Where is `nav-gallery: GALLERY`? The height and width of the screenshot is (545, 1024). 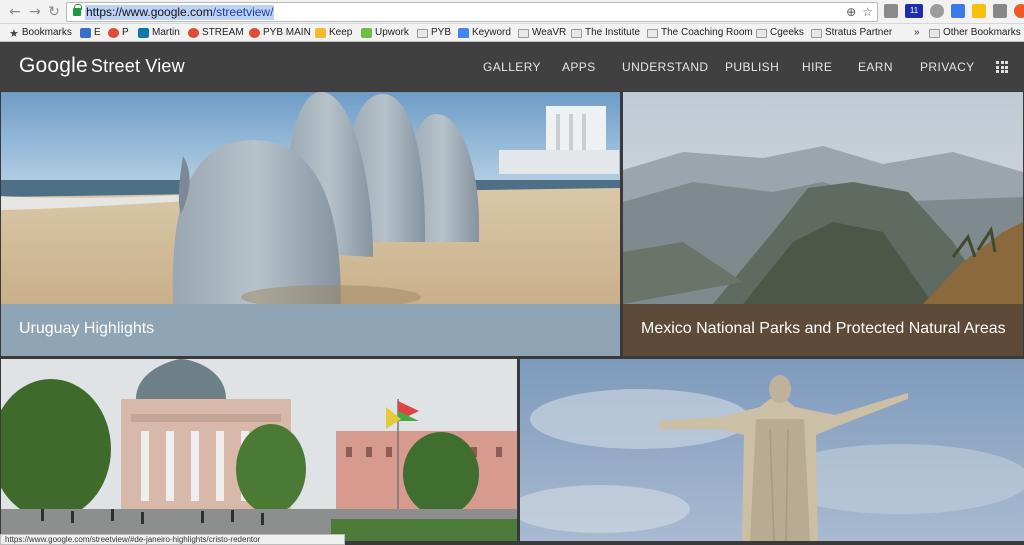 nav-gallery: GALLERY is located at coordinates (512, 67).